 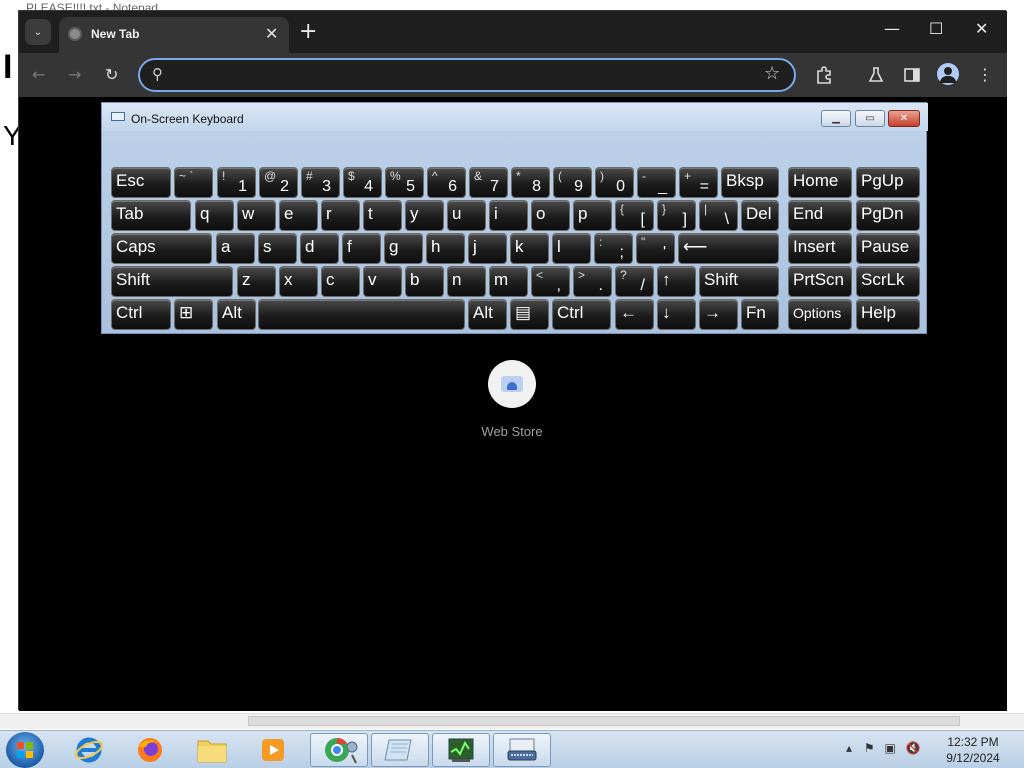 I want to click on osk-key-2: @2, so click(x=278, y=182).